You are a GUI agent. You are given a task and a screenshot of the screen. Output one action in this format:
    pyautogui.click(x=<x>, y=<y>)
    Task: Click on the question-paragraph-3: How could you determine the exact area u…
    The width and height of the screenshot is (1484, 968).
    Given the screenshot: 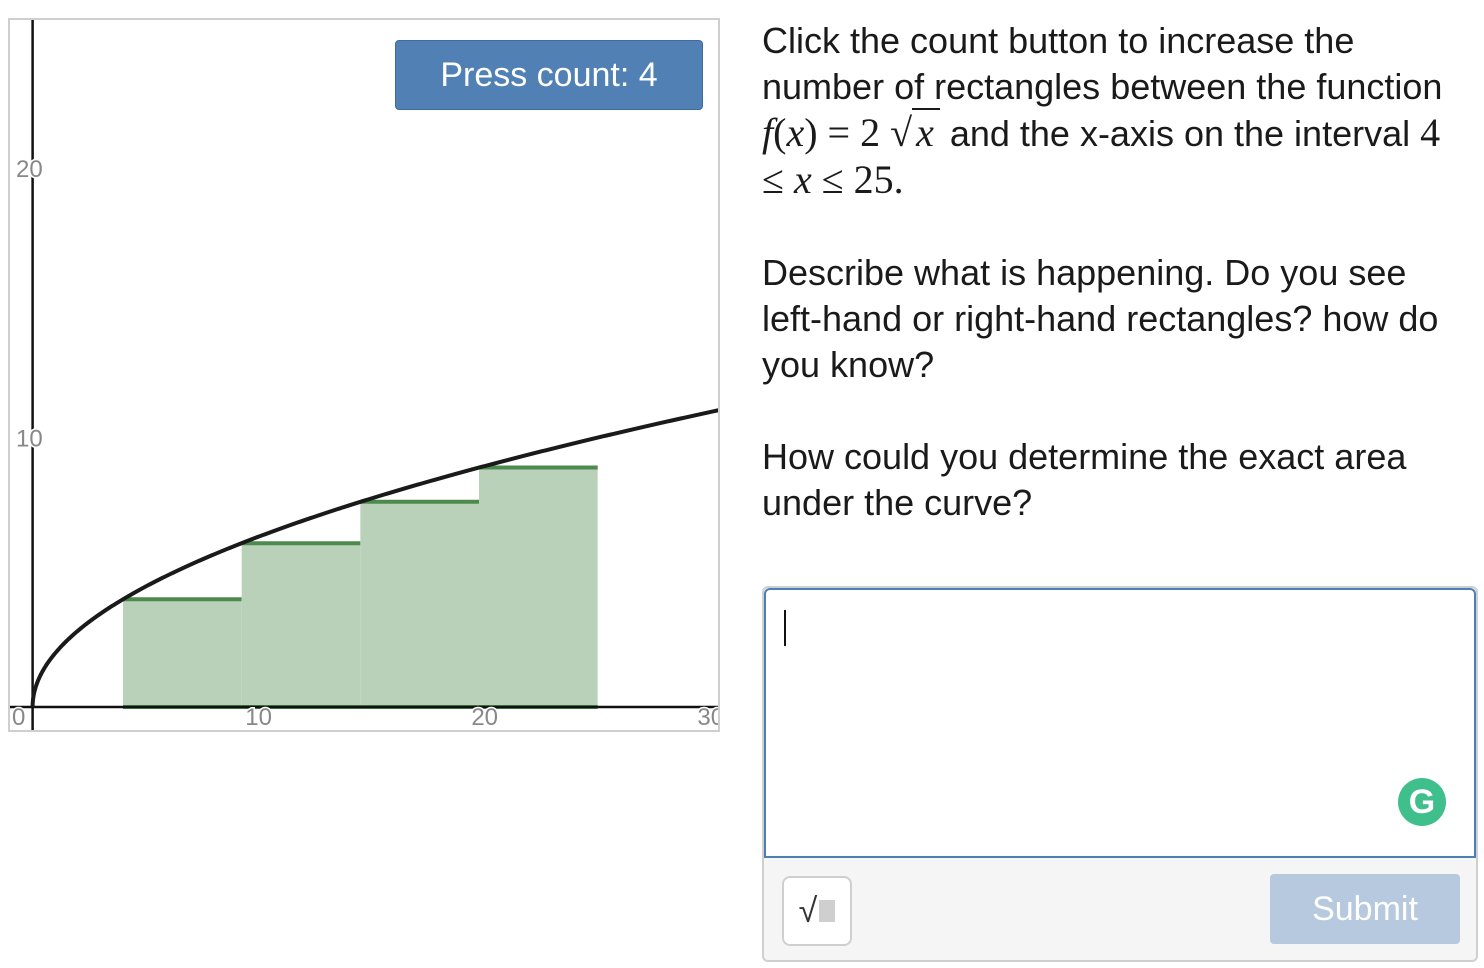 What is the action you would take?
    pyautogui.click(x=1084, y=479)
    